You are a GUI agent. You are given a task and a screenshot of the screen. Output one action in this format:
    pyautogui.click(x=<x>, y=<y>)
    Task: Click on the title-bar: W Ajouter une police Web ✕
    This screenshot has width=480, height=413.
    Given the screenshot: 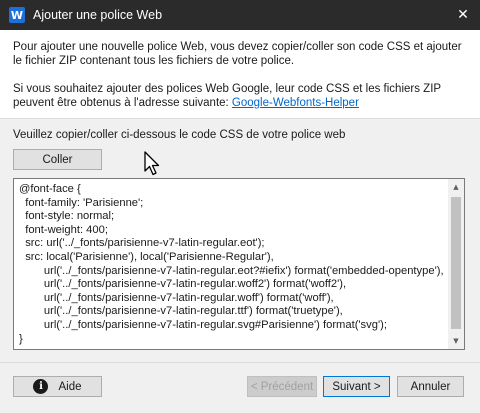 What is the action you would take?
    pyautogui.click(x=240, y=15)
    